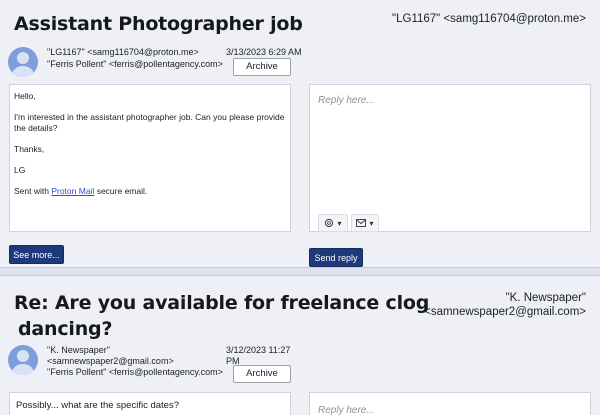 Image resolution: width=600 pixels, height=415 pixels. What do you see at coordinates (97, 405) in the screenshot?
I see `body-text: Possibly... what are the specific dates?` at bounding box center [97, 405].